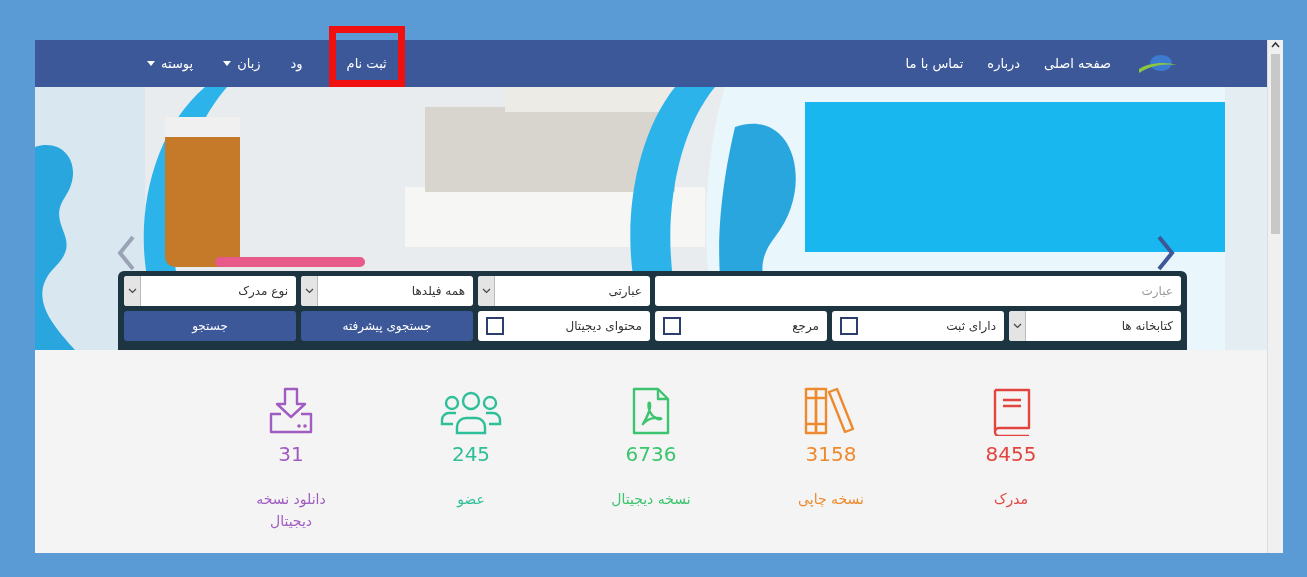 Image resolution: width=1307 pixels, height=577 pixels. What do you see at coordinates (1004, 63) in the screenshot?
I see `nav-link: درباره` at bounding box center [1004, 63].